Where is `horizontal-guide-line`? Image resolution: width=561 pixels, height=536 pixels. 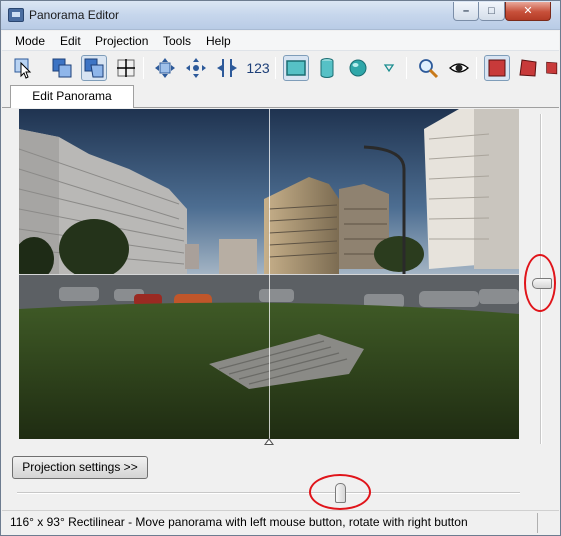
horizontal-guide-line is located at coordinates (269, 274).